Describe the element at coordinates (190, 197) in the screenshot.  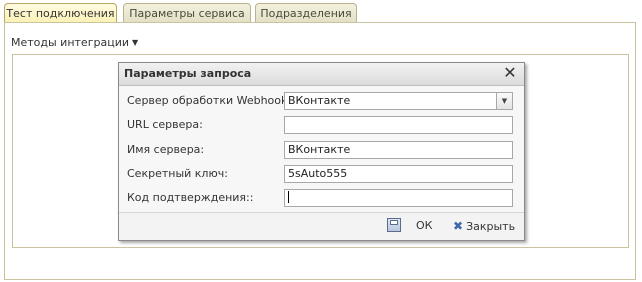
I see `confirmation-code-label: Код подтверждения::` at that location.